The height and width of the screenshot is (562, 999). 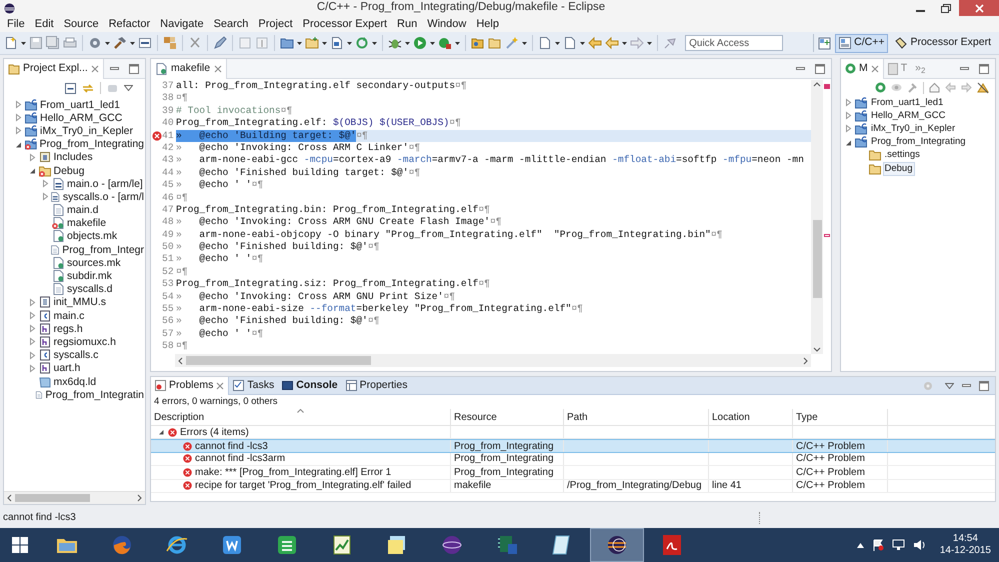 What do you see at coordinates (913, 129) in the screenshot?
I see `tree-item: iMx_Try0_in_Kepler` at bounding box center [913, 129].